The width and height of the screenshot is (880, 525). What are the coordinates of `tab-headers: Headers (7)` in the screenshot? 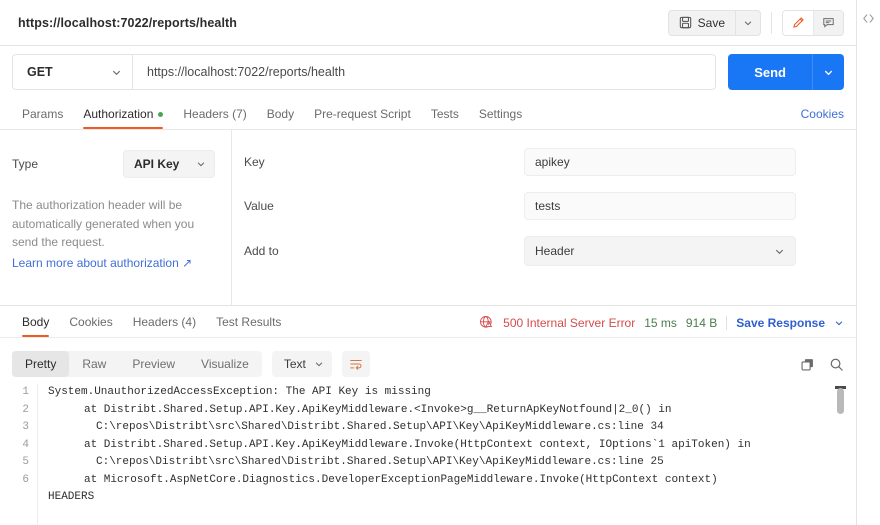 It's located at (214, 118).